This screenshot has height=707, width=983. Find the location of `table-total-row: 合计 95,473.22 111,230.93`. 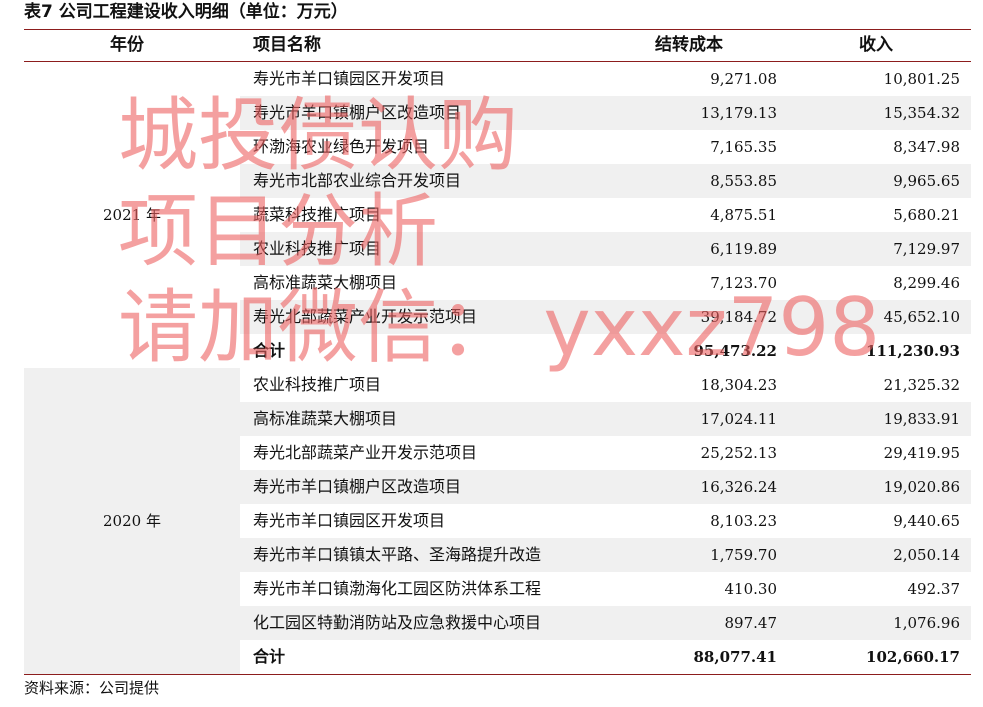

table-total-row: 合计 95,473.22 111,230.93 is located at coordinates (605, 351).